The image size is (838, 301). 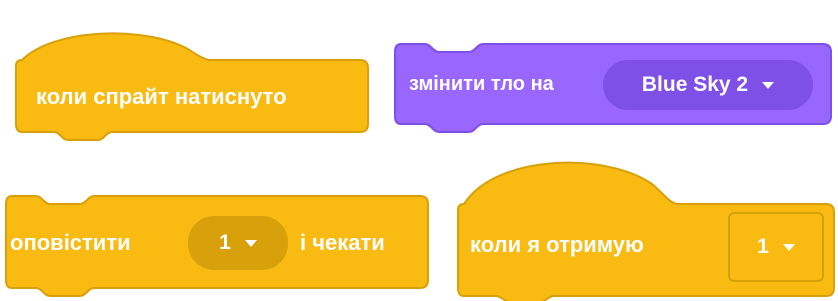 What do you see at coordinates (342, 242) in the screenshot?
I see `block-label-after: і чекати` at bounding box center [342, 242].